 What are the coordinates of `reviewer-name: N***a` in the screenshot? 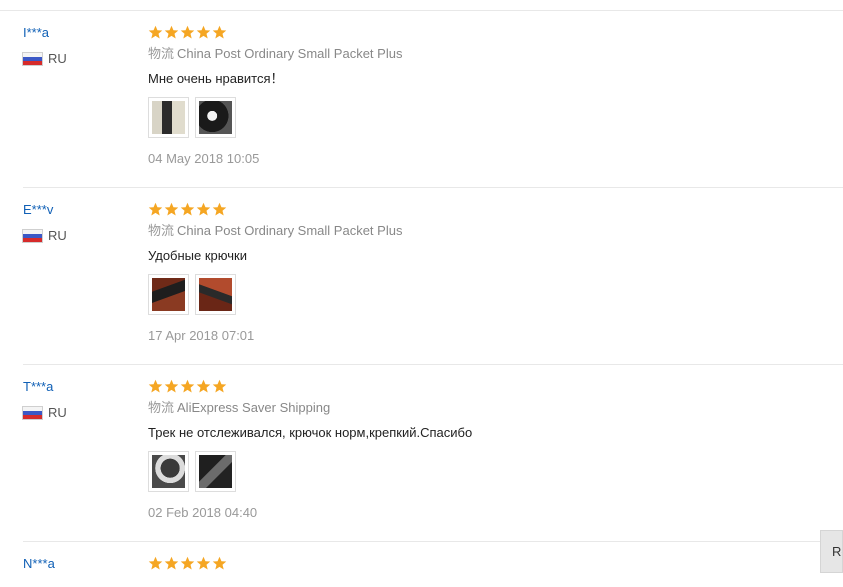 It's located at (39, 564).